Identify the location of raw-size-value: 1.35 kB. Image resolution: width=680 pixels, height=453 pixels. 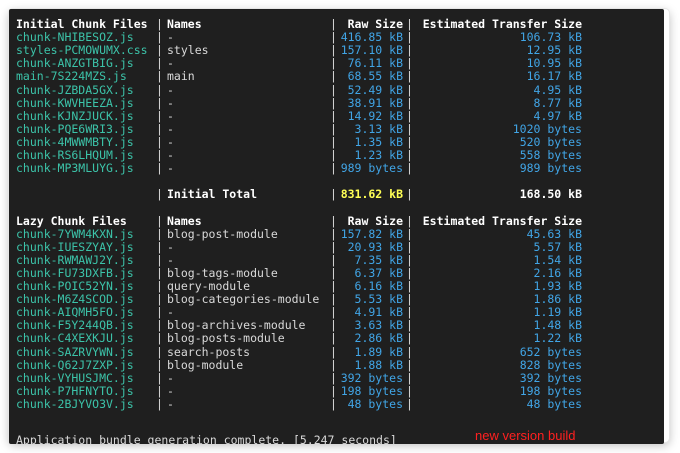
(378, 141).